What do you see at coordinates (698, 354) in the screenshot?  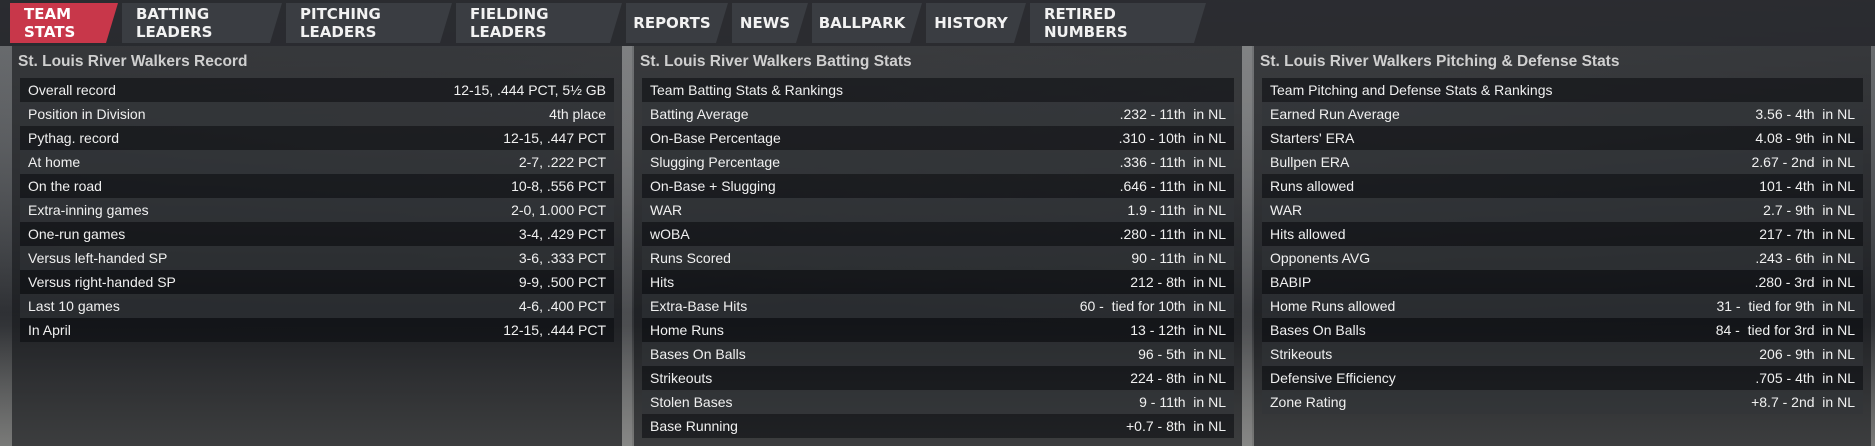 I see `batting-row-label: Bases On Balls` at bounding box center [698, 354].